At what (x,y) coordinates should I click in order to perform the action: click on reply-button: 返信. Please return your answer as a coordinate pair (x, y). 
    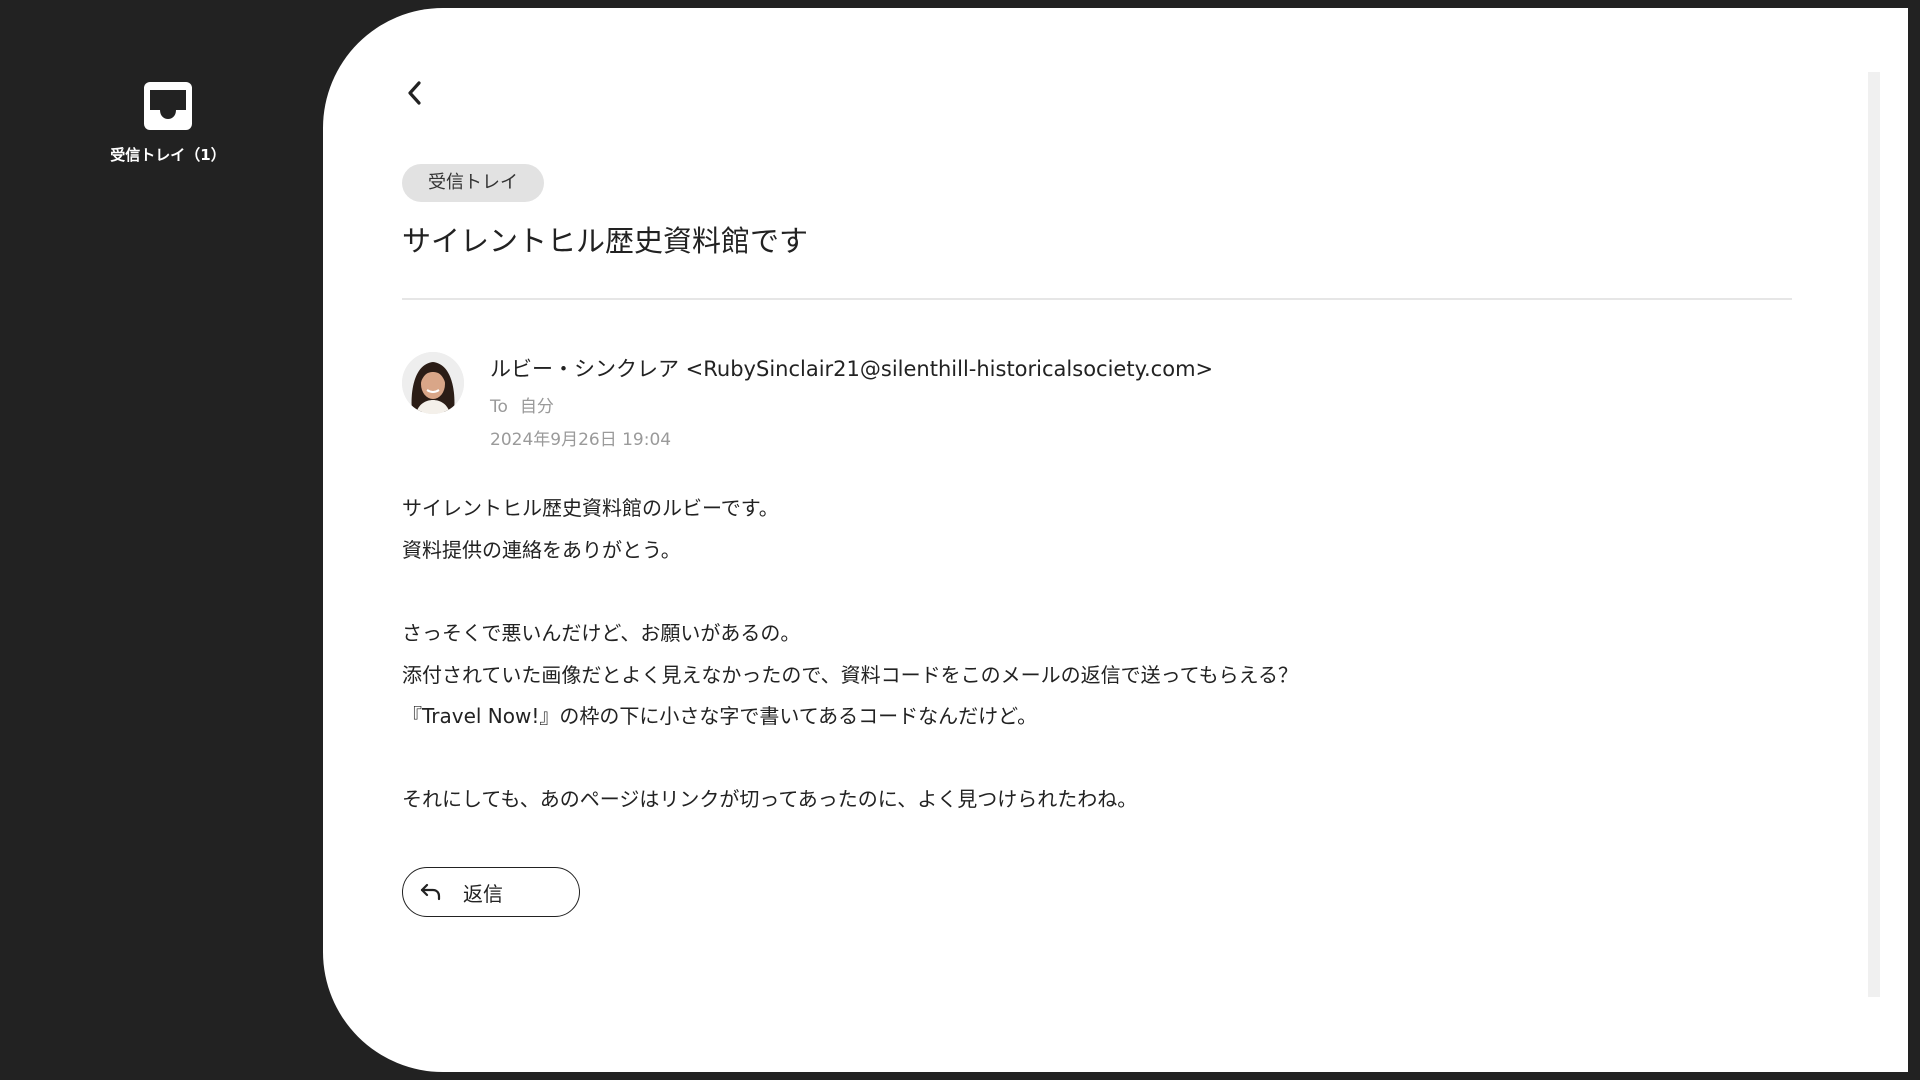
    Looking at the image, I should click on (491, 892).